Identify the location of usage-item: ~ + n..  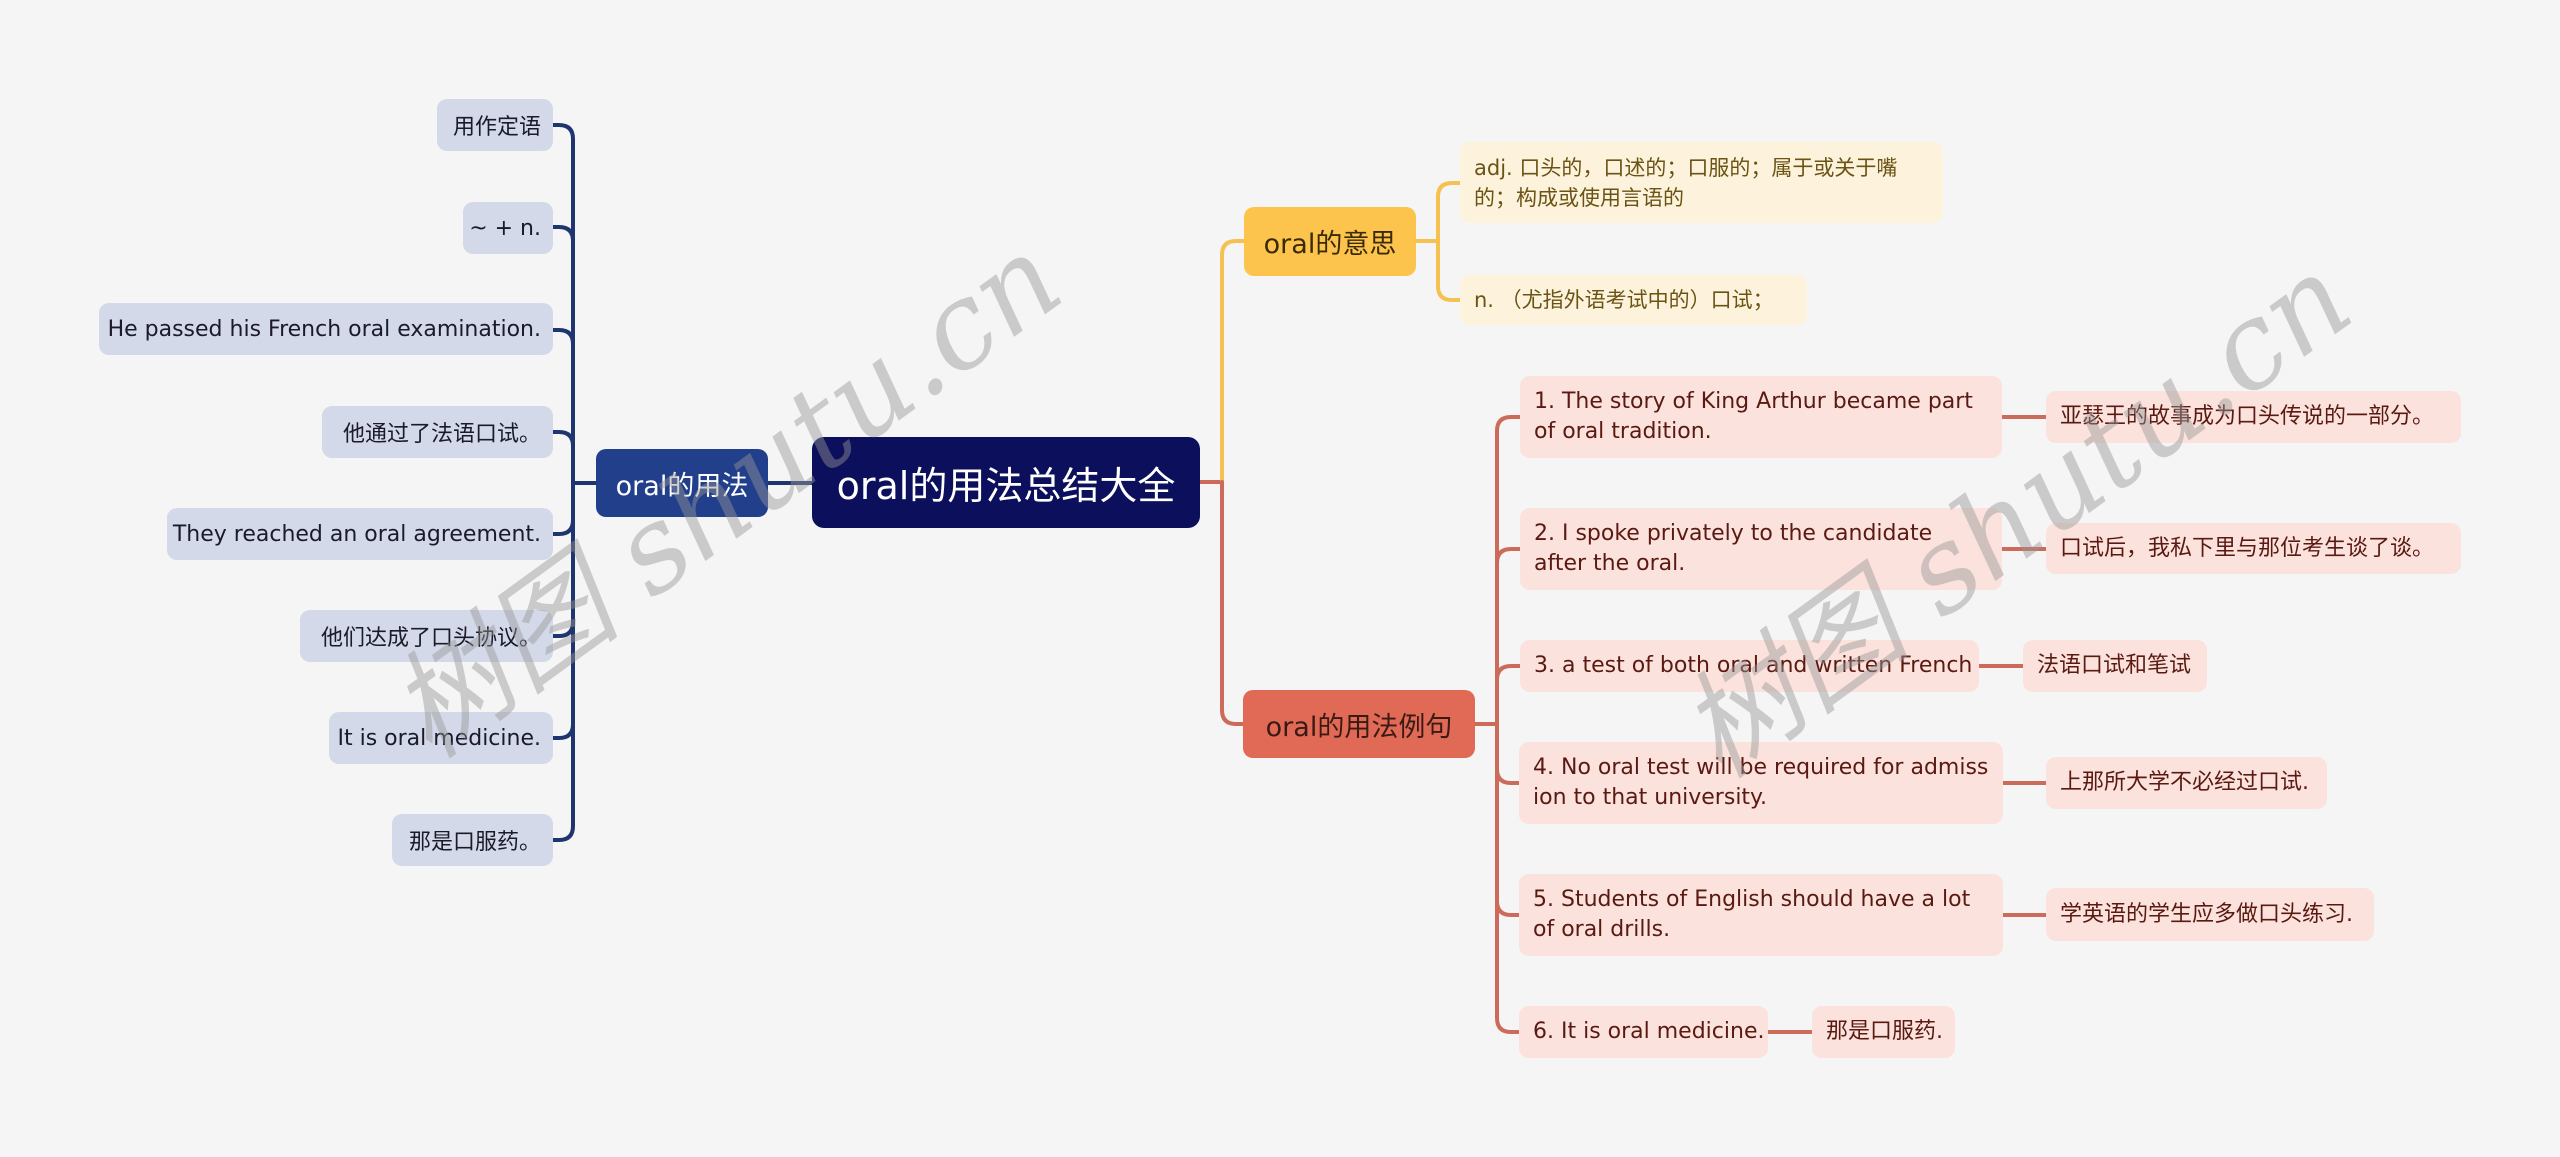
(508, 228).